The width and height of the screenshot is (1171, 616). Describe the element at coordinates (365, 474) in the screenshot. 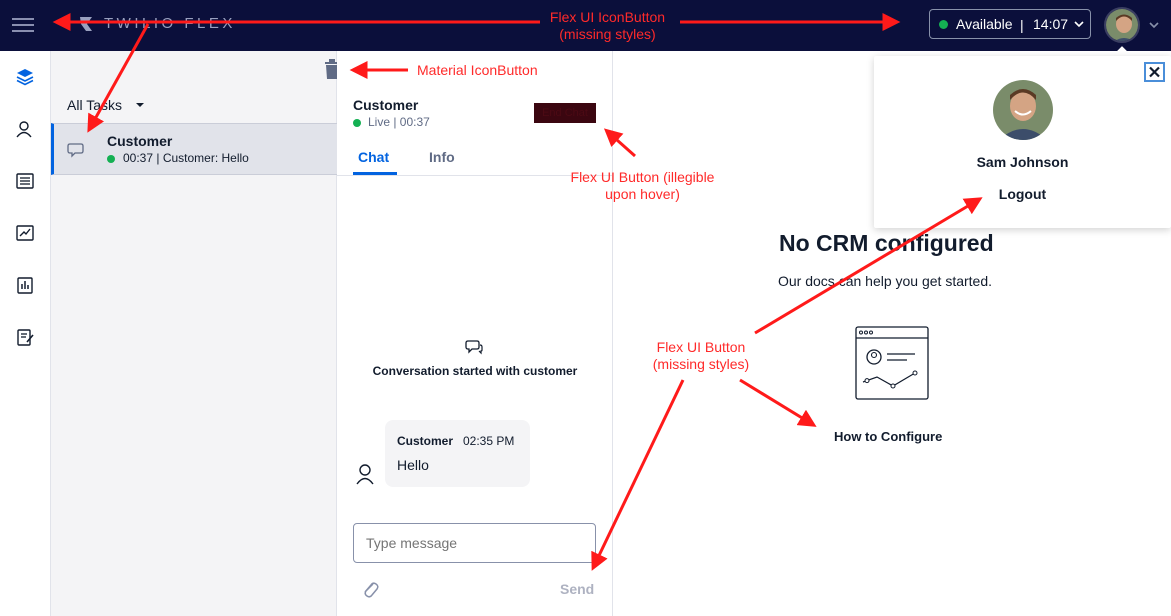

I see `customer-avatar-icon` at that location.